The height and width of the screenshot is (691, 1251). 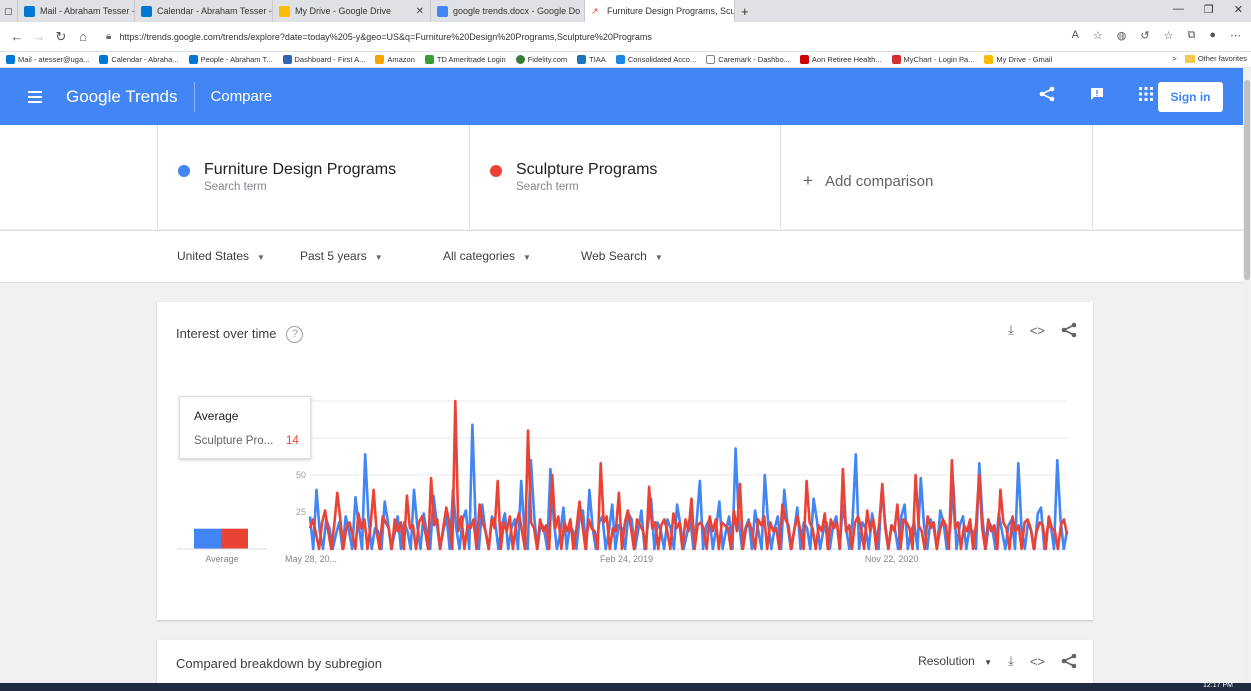 What do you see at coordinates (35, 96) in the screenshot?
I see `hamburger-menu-icon` at bounding box center [35, 96].